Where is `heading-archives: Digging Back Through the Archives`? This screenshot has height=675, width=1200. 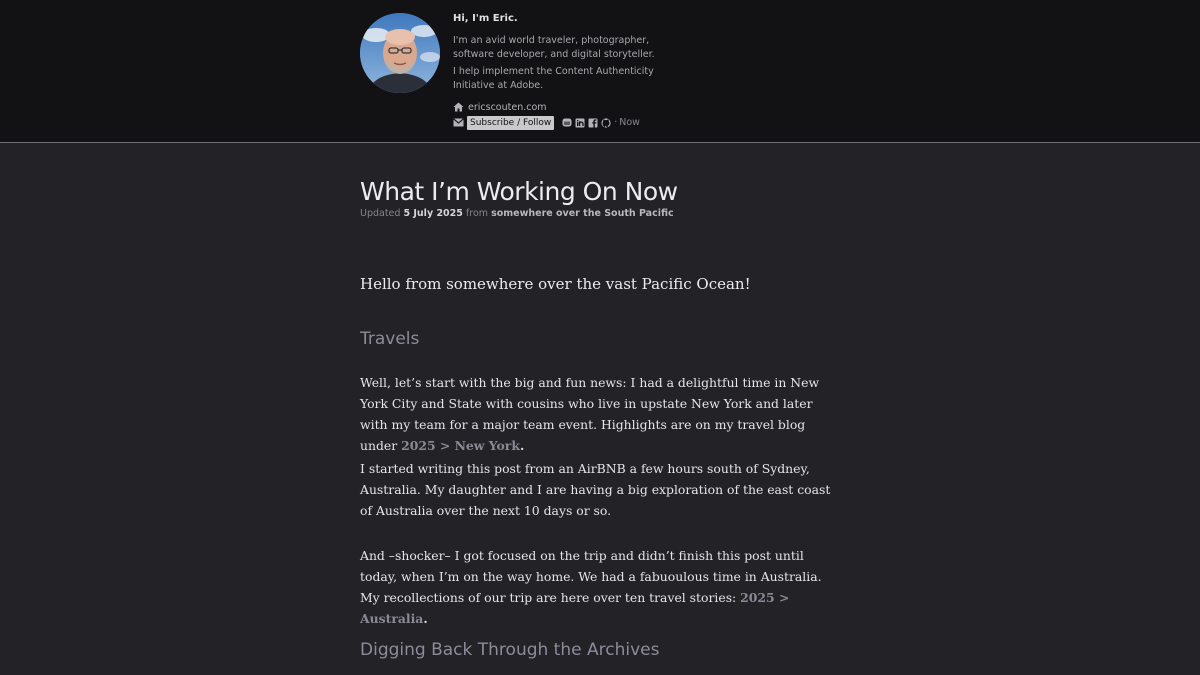 heading-archives: Digging Back Through the Archives is located at coordinates (510, 650).